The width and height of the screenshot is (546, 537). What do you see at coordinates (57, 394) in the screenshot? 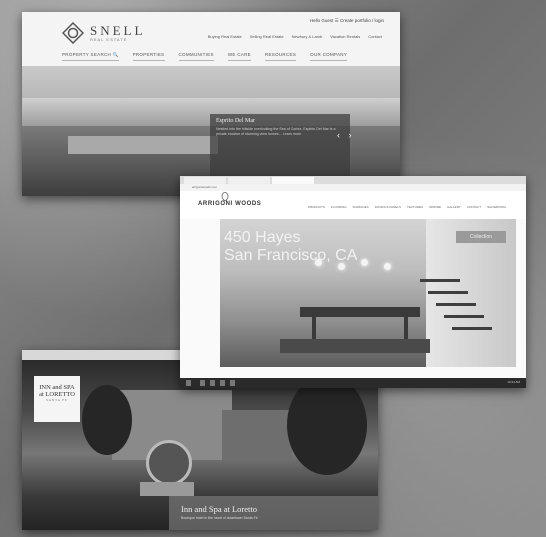
I see `logo-line-2: at LORETTO` at bounding box center [57, 394].